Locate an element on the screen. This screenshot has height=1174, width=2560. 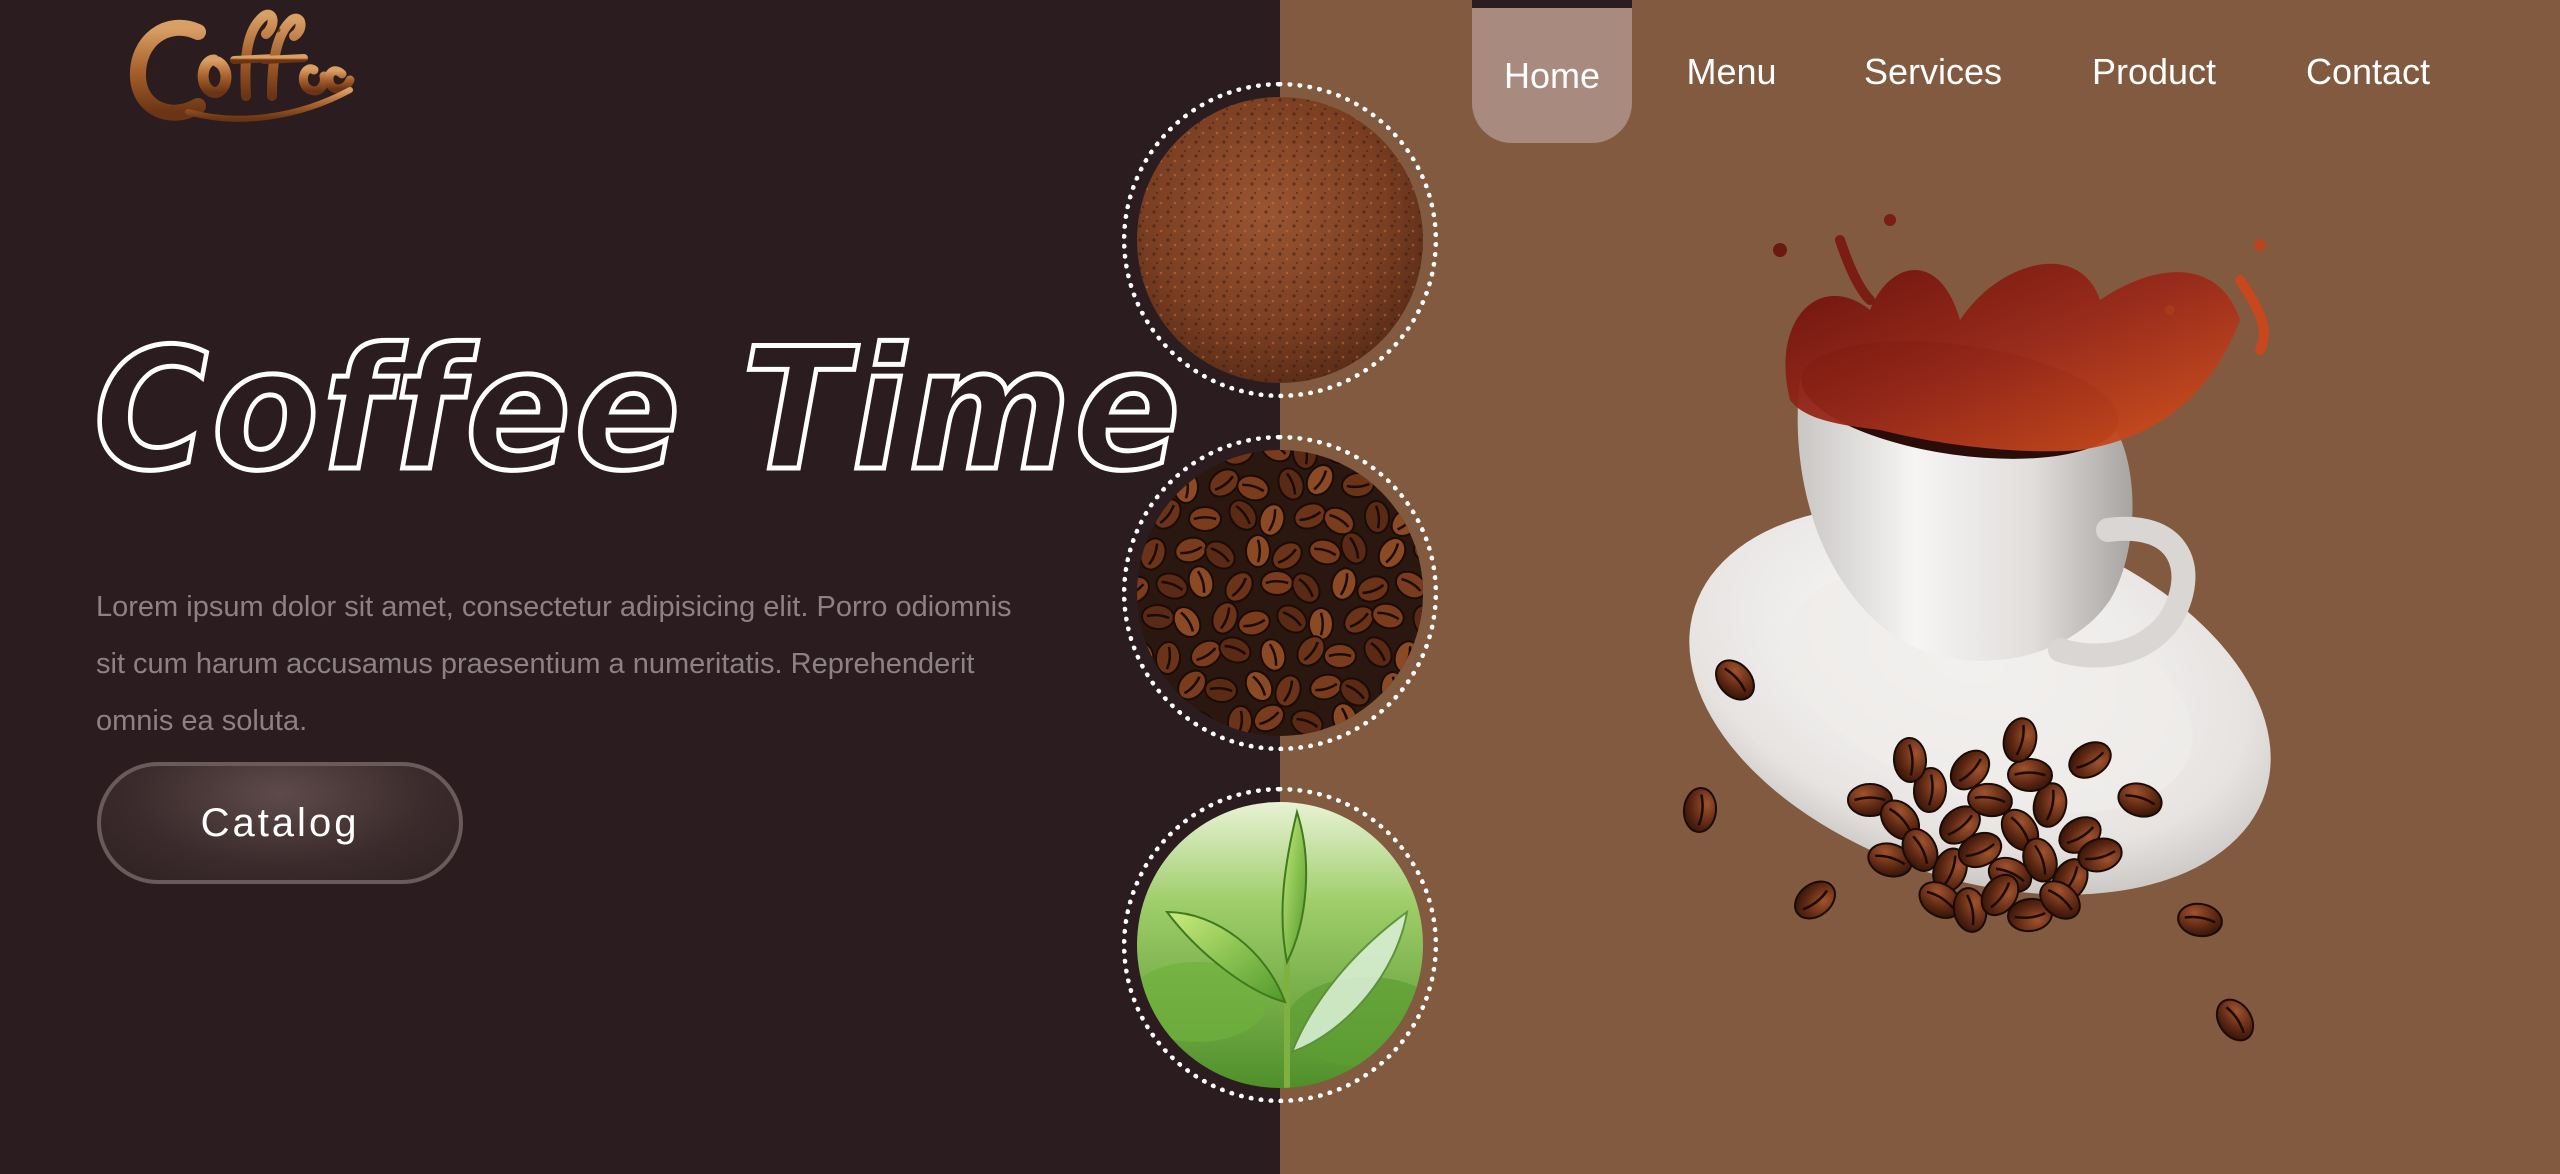
nav-menu: Menu is located at coordinates (1731, 71).